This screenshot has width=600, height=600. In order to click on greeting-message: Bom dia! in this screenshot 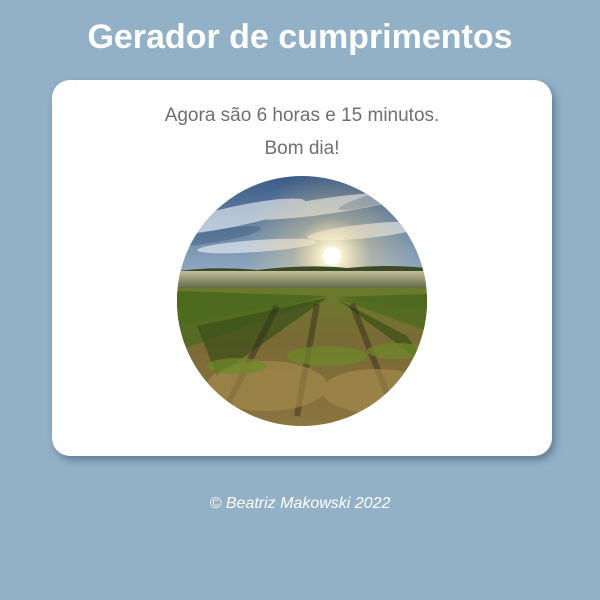, I will do `click(302, 148)`.